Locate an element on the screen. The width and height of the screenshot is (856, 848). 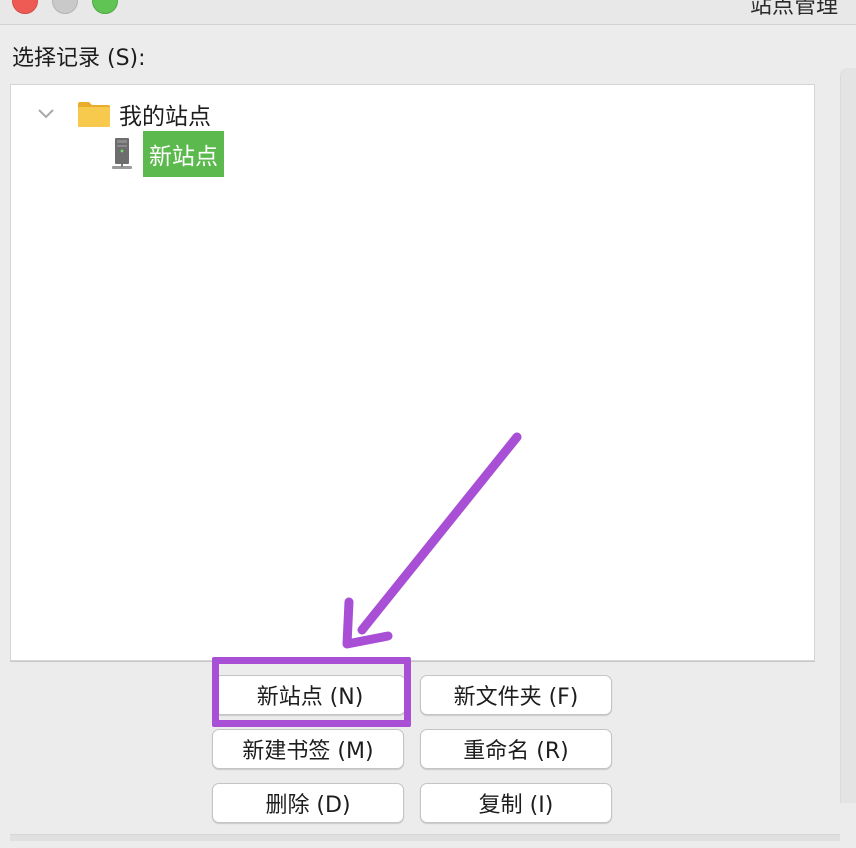
select-record-label: 选择记录 (S): is located at coordinates (79, 58).